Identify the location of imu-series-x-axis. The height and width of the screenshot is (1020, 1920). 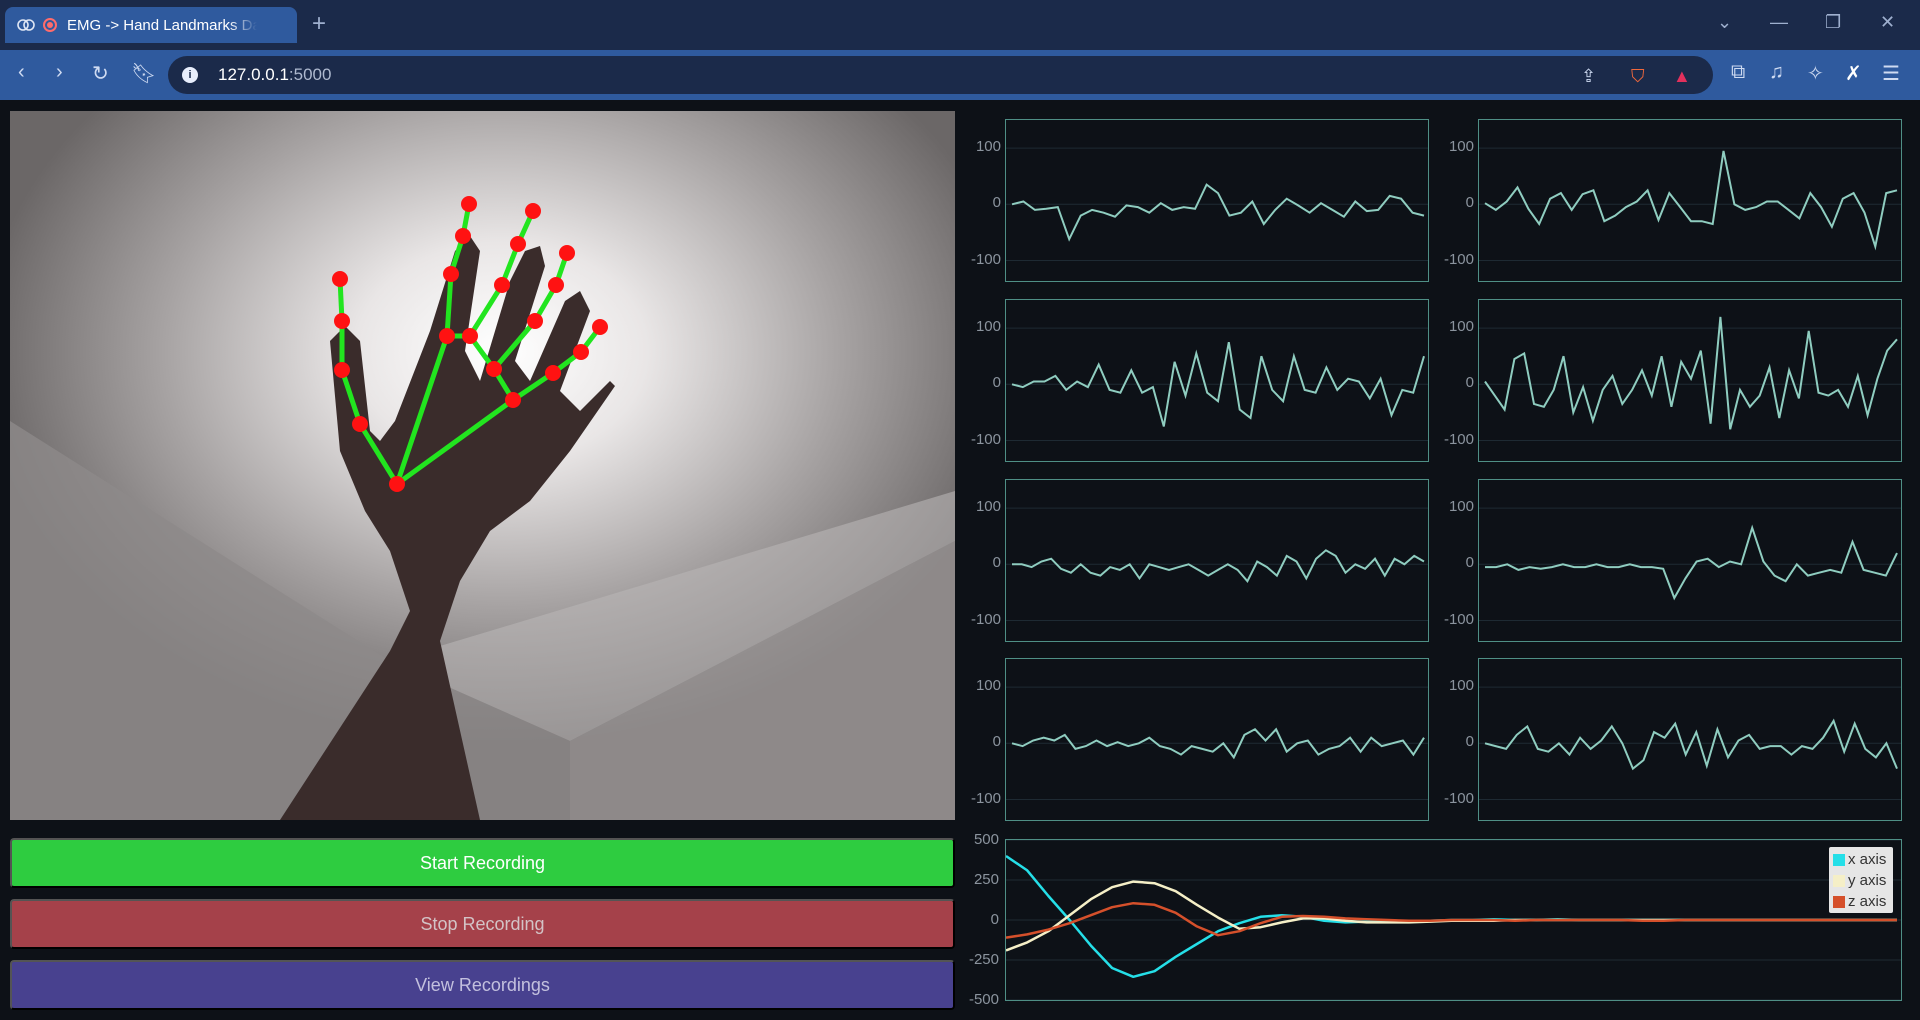
(1451, 916).